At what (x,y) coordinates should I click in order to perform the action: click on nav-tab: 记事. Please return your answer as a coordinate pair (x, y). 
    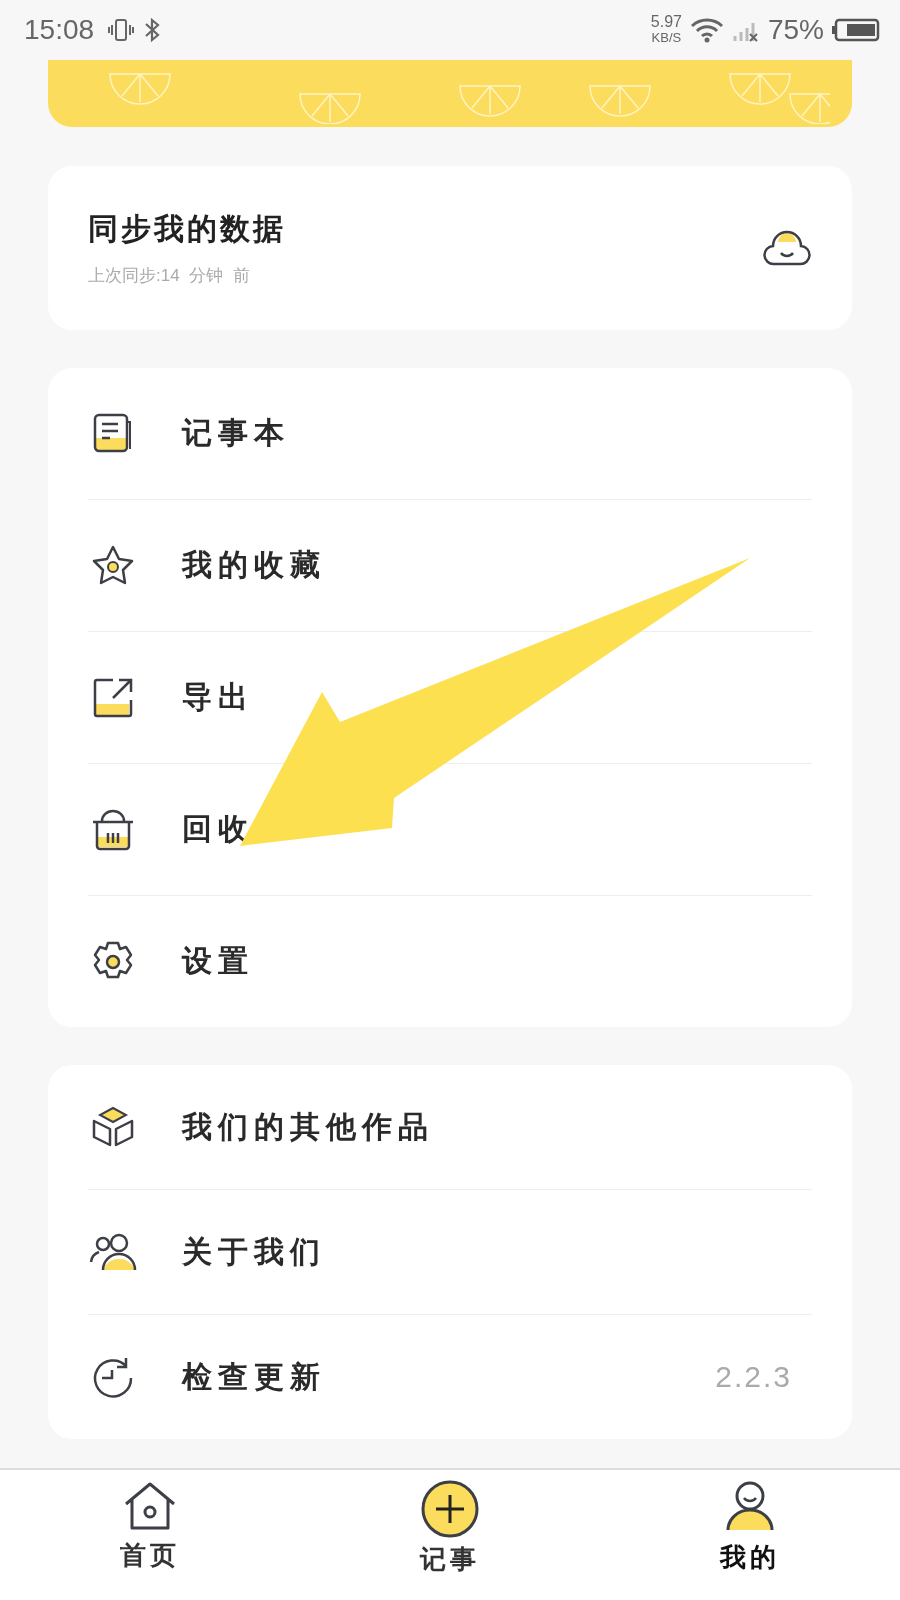
    Looking at the image, I should click on (450, 1535).